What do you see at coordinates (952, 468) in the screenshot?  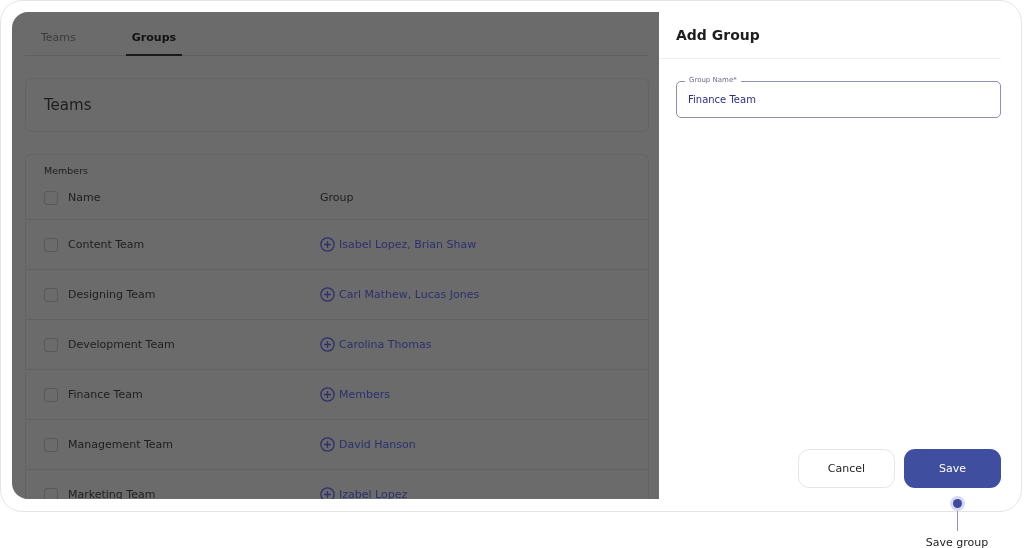 I see `save-button: Save` at bounding box center [952, 468].